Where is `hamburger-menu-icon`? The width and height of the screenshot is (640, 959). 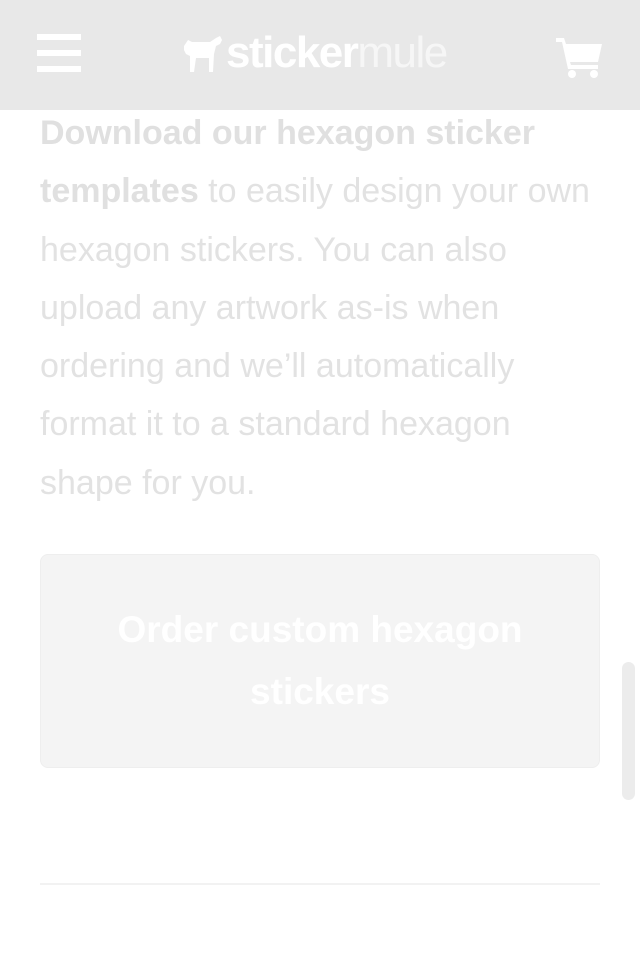 hamburger-menu-icon is located at coordinates (59, 53).